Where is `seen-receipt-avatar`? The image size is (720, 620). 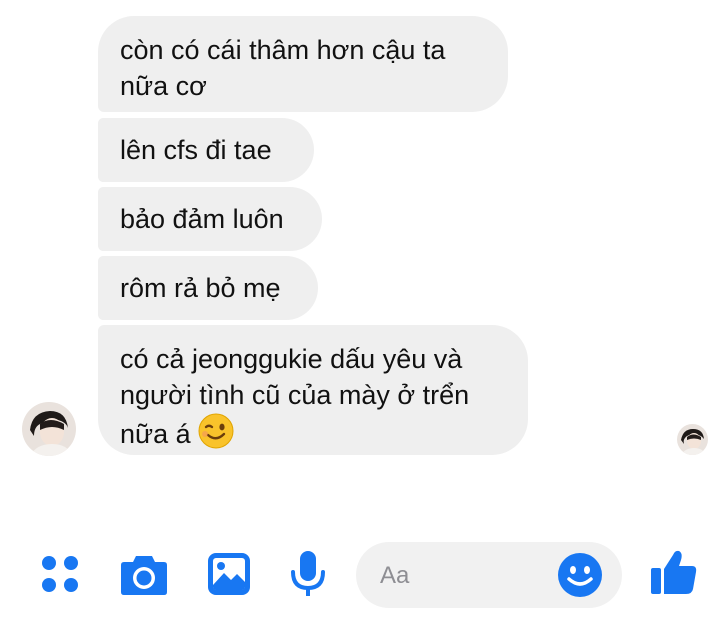
seen-receipt-avatar is located at coordinates (692, 439).